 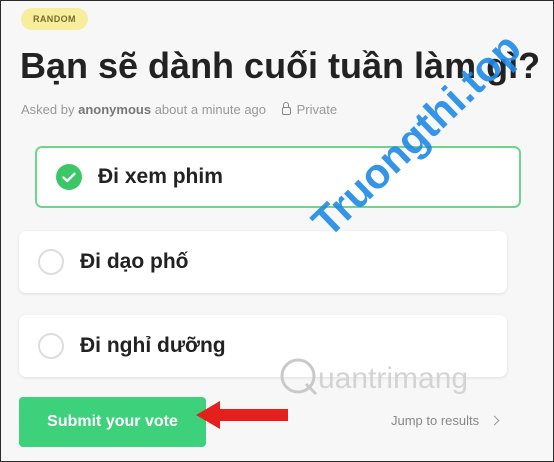 I want to click on jump-to-results-link: Jump to results, so click(x=445, y=420).